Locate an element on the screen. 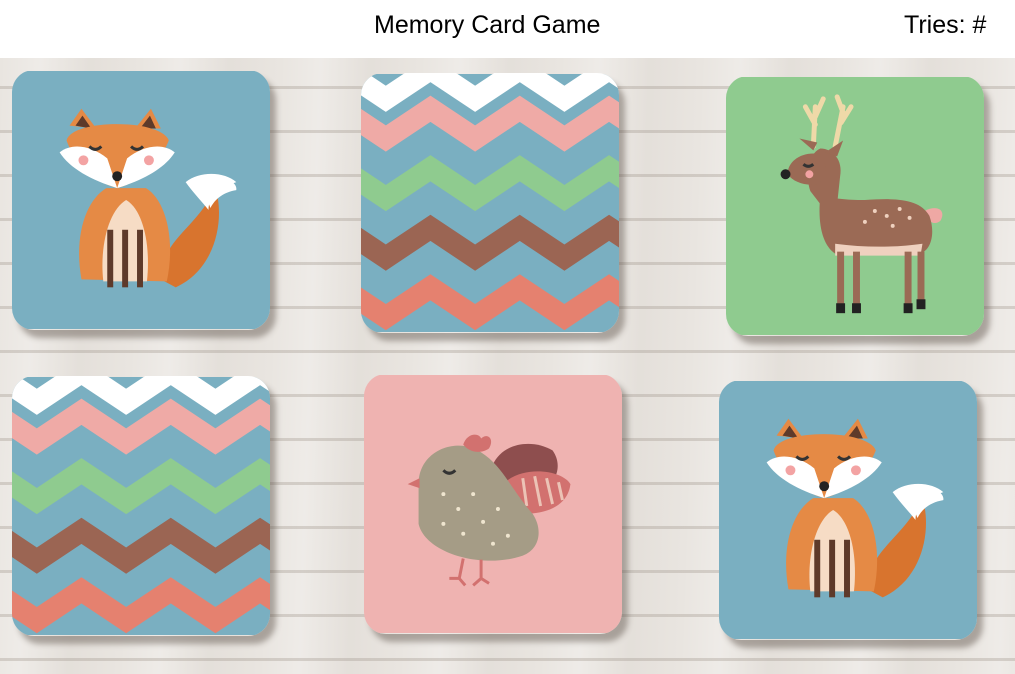 Image resolution: width=1015 pixels, height=674 pixels. deer-icon is located at coordinates (855, 206).